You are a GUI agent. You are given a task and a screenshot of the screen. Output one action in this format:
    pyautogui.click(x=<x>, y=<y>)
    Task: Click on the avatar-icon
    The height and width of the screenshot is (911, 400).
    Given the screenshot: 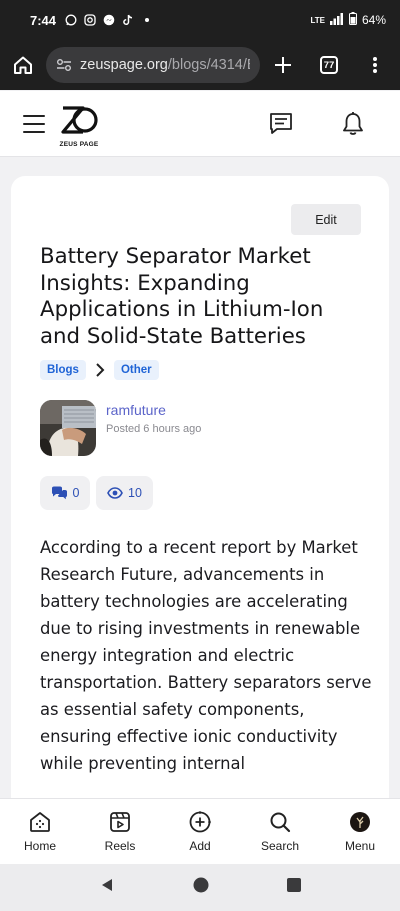 What is the action you would take?
    pyautogui.click(x=360, y=822)
    